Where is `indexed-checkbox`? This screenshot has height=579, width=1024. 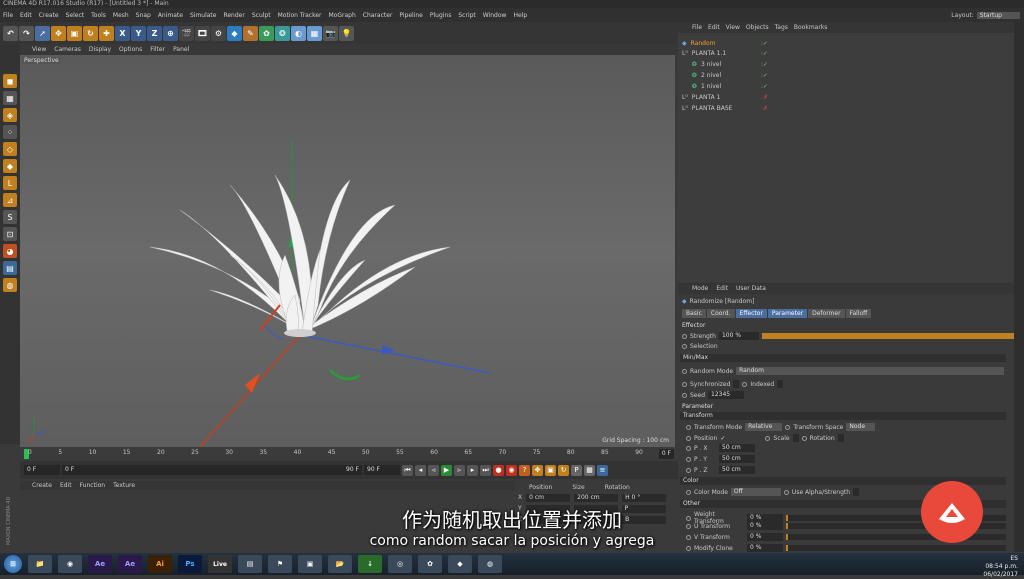 indexed-checkbox is located at coordinates (780, 384).